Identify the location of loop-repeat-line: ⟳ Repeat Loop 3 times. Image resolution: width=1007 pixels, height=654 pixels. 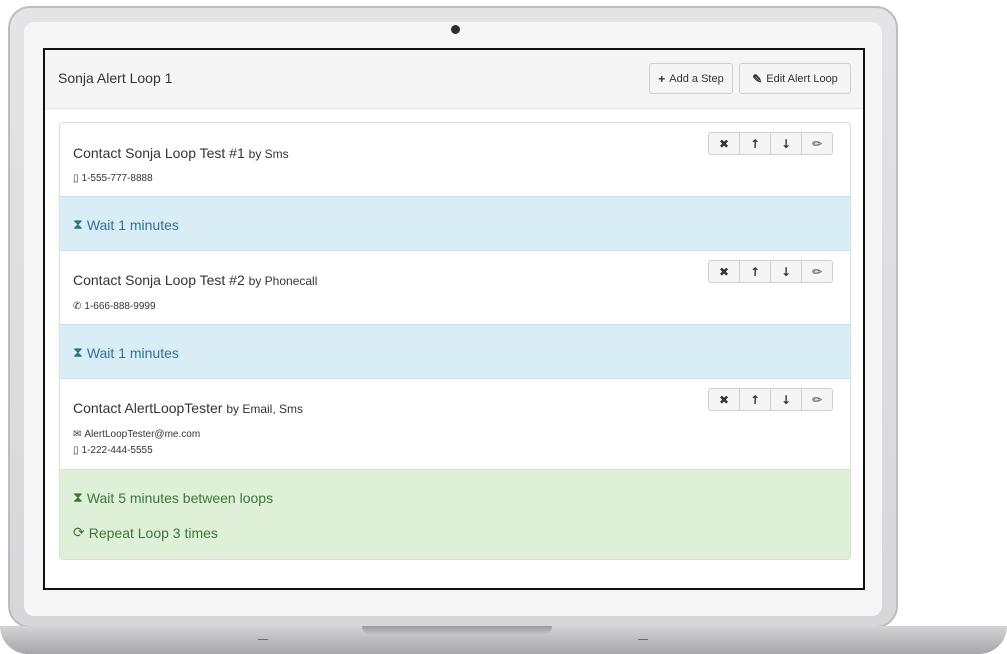
(145, 532).